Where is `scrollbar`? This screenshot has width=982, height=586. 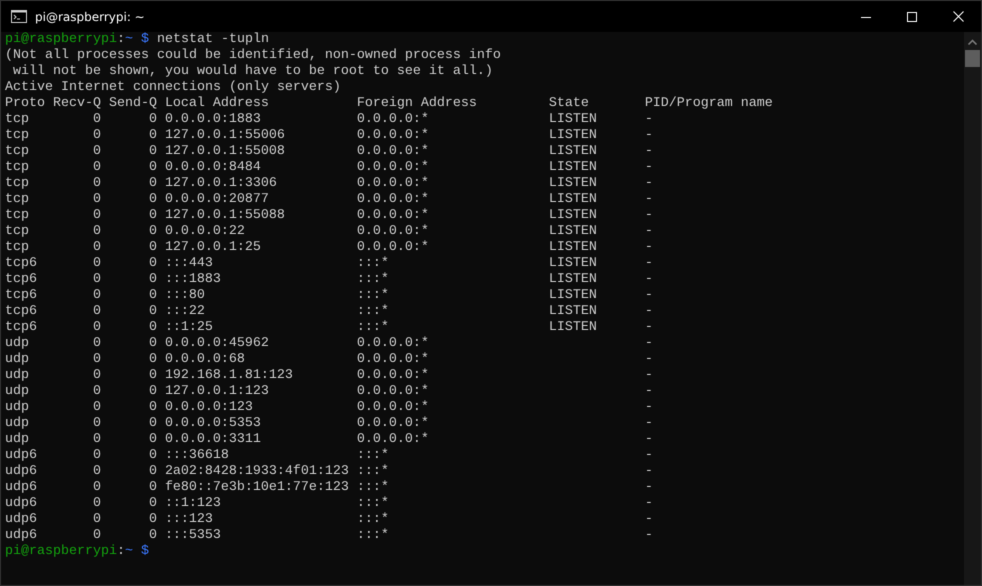
scrollbar is located at coordinates (972, 308).